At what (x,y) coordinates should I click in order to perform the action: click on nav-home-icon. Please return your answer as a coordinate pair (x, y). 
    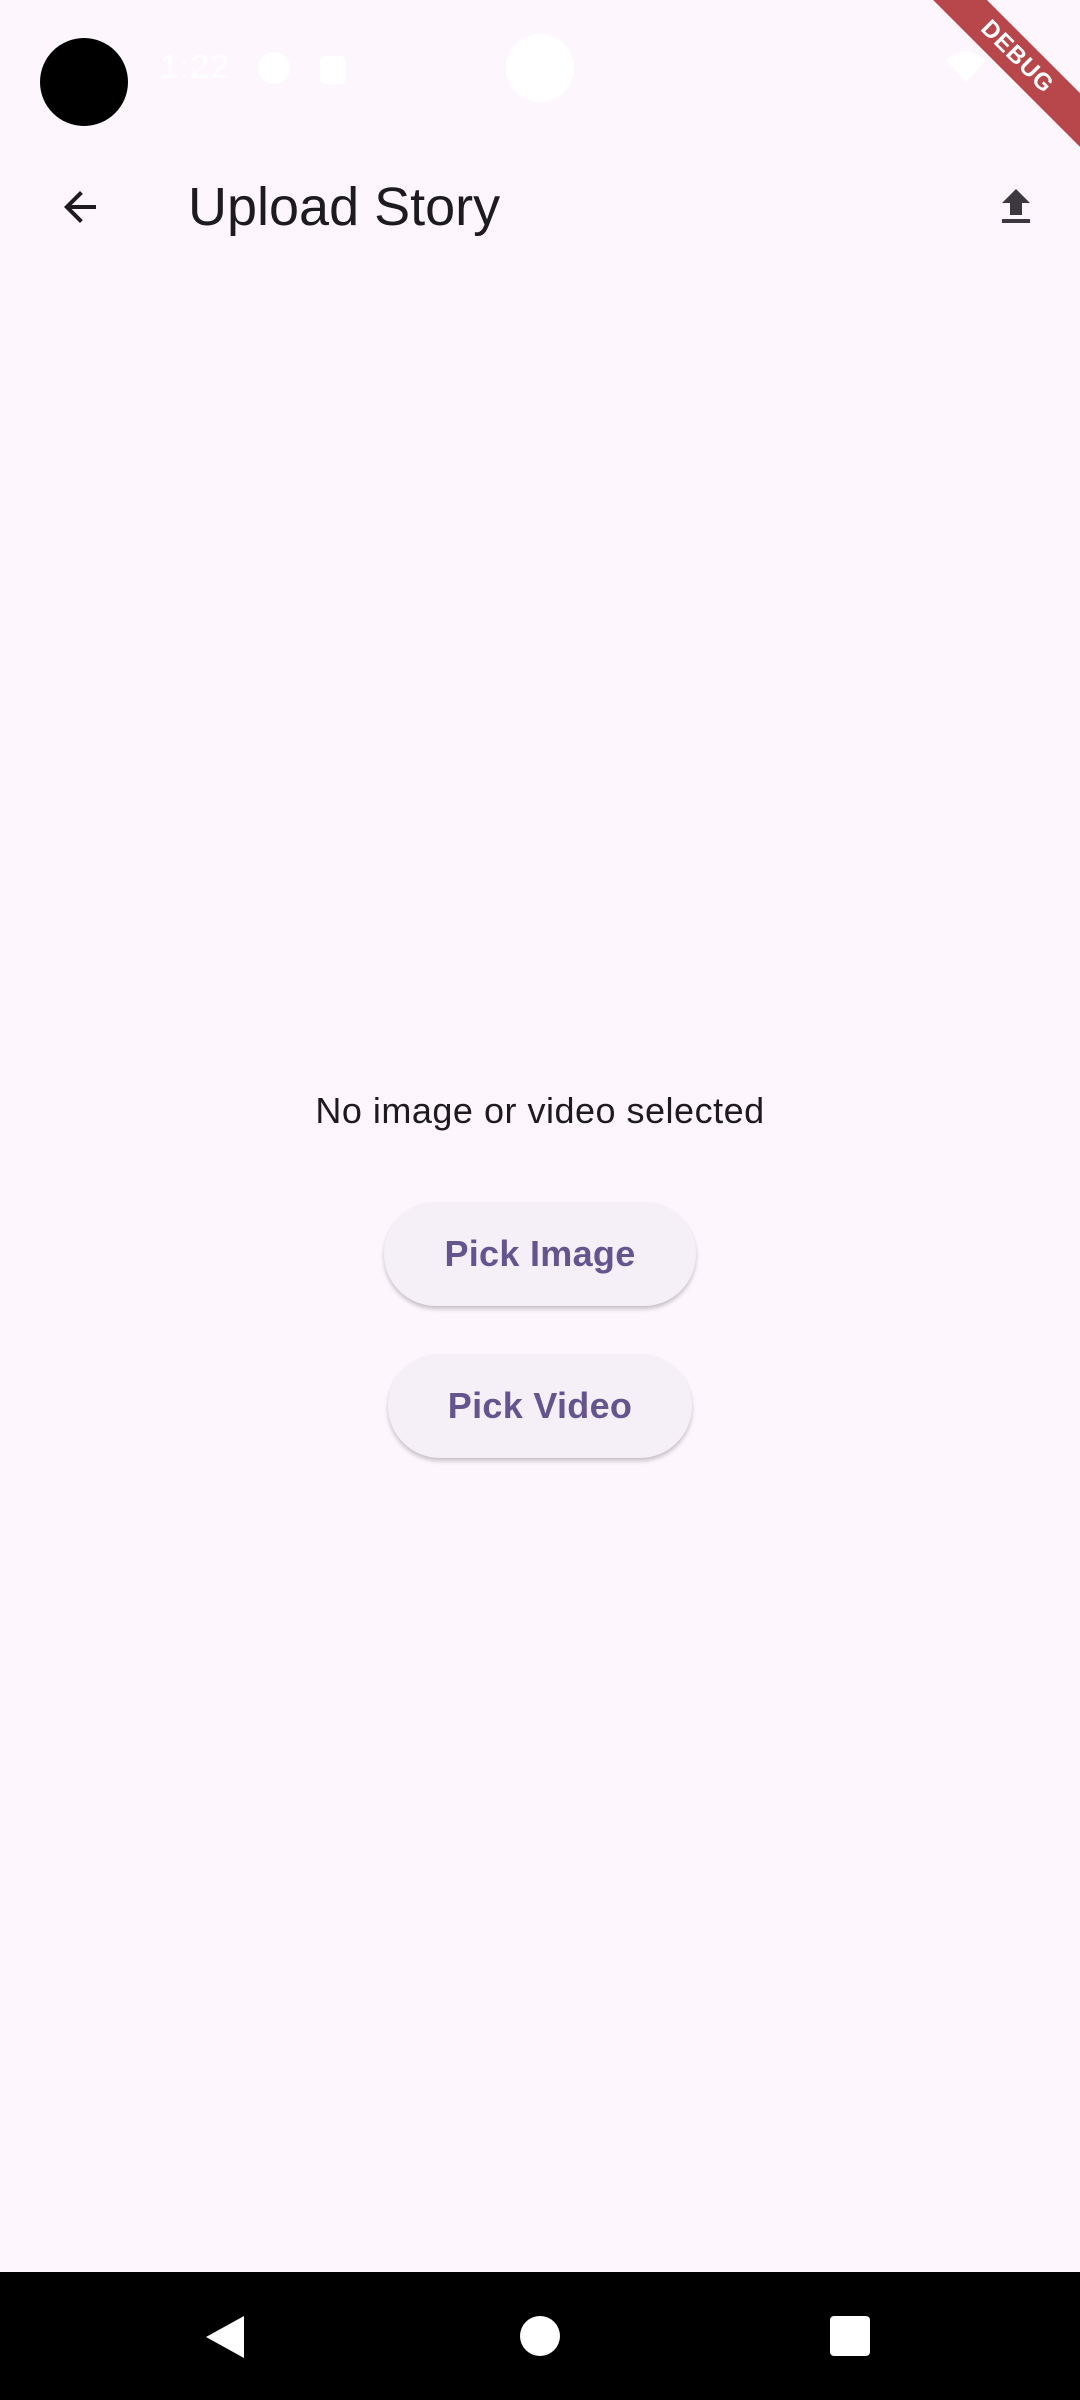
    Looking at the image, I should click on (540, 2336).